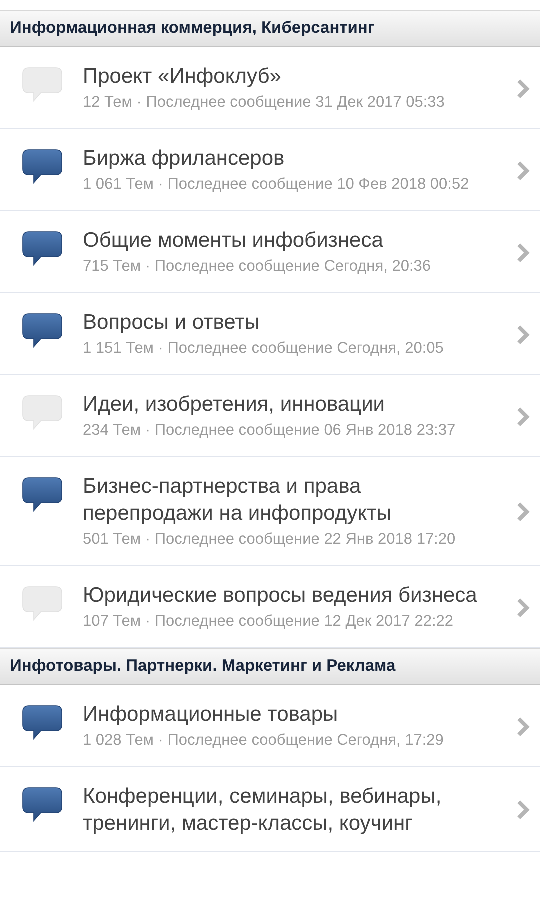 The height and width of the screenshot is (915, 540). I want to click on forum-row: Общие моменты инфобизнеса 715 Тем · Последнее сообщение Сегодня, 20:36, so click(270, 252).